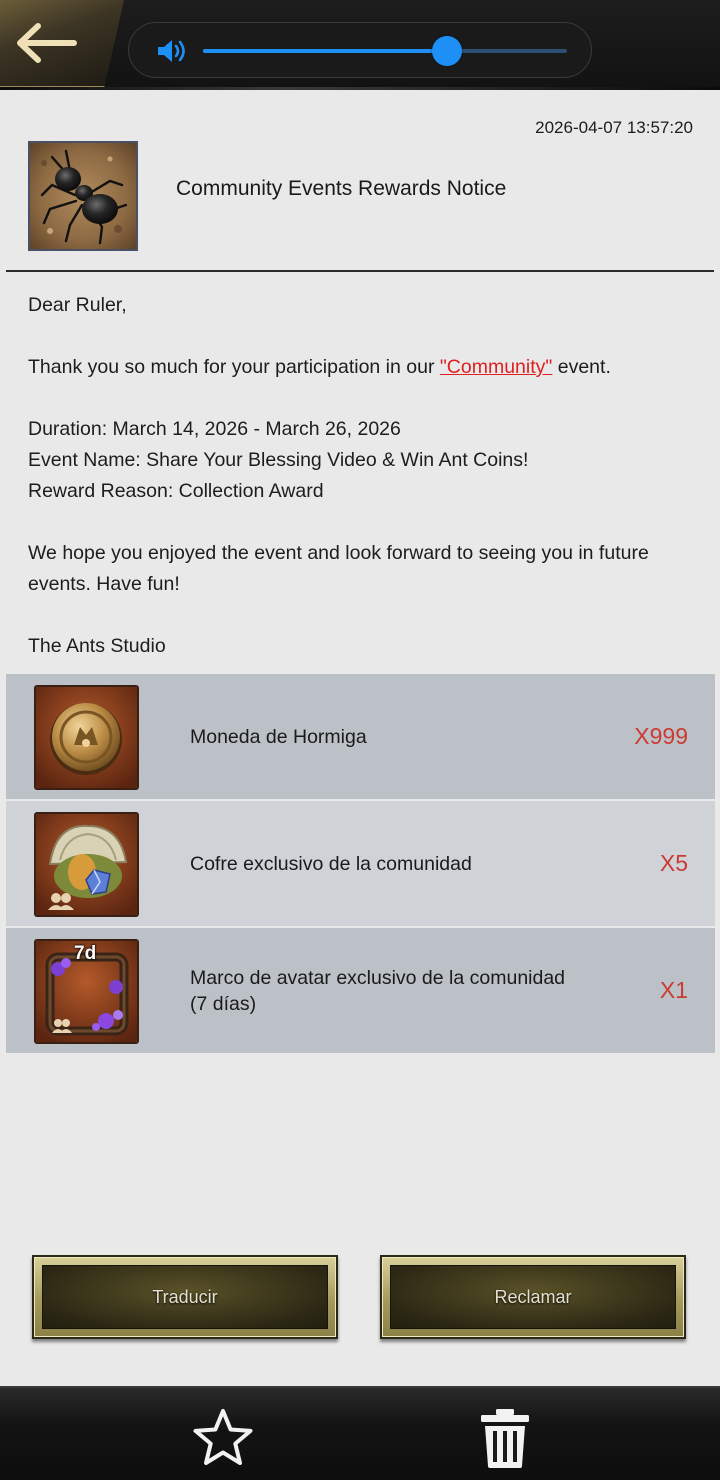 The height and width of the screenshot is (1480, 720). Describe the element at coordinates (278, 736) in the screenshot. I see `reward-name: Moneda de Hormiga` at that location.